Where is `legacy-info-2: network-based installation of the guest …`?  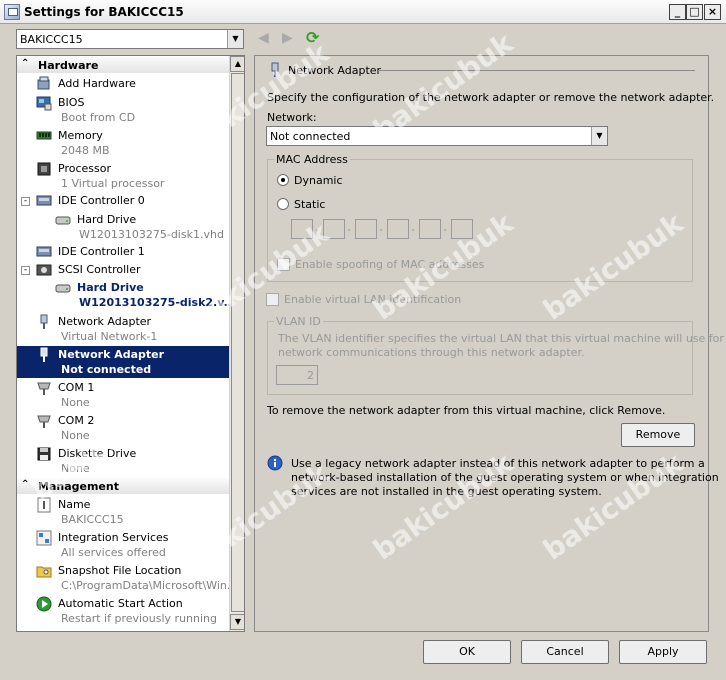
legacy-info-2: network-based installation of the guest … is located at coordinates (505, 477).